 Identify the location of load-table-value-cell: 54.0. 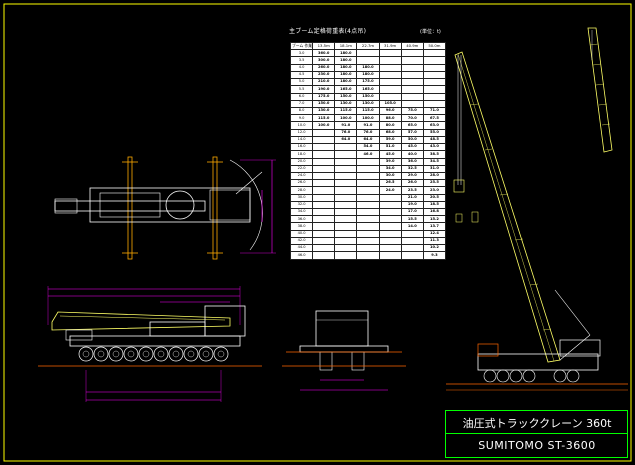
(368, 147).